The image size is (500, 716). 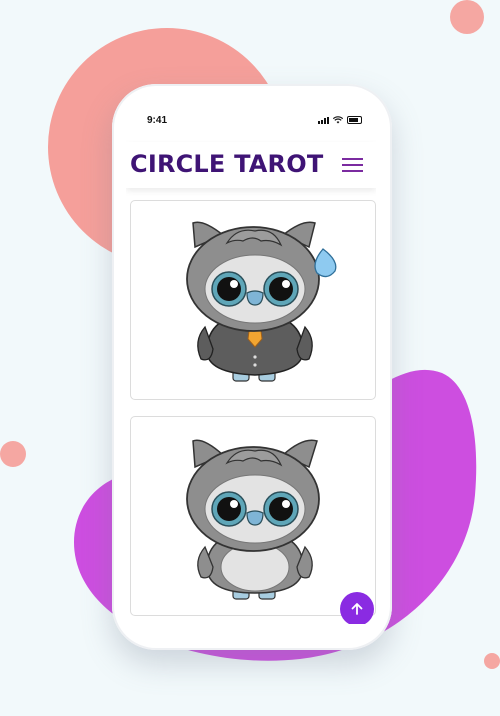 What do you see at coordinates (157, 120) in the screenshot?
I see `status-time: 9:41` at bounding box center [157, 120].